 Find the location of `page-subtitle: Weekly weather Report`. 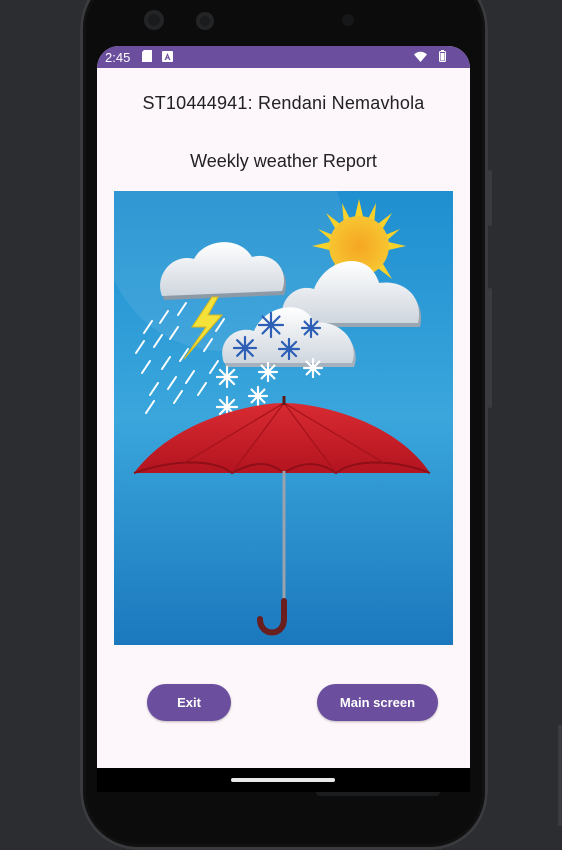

page-subtitle: Weekly weather Report is located at coordinates (283, 161).